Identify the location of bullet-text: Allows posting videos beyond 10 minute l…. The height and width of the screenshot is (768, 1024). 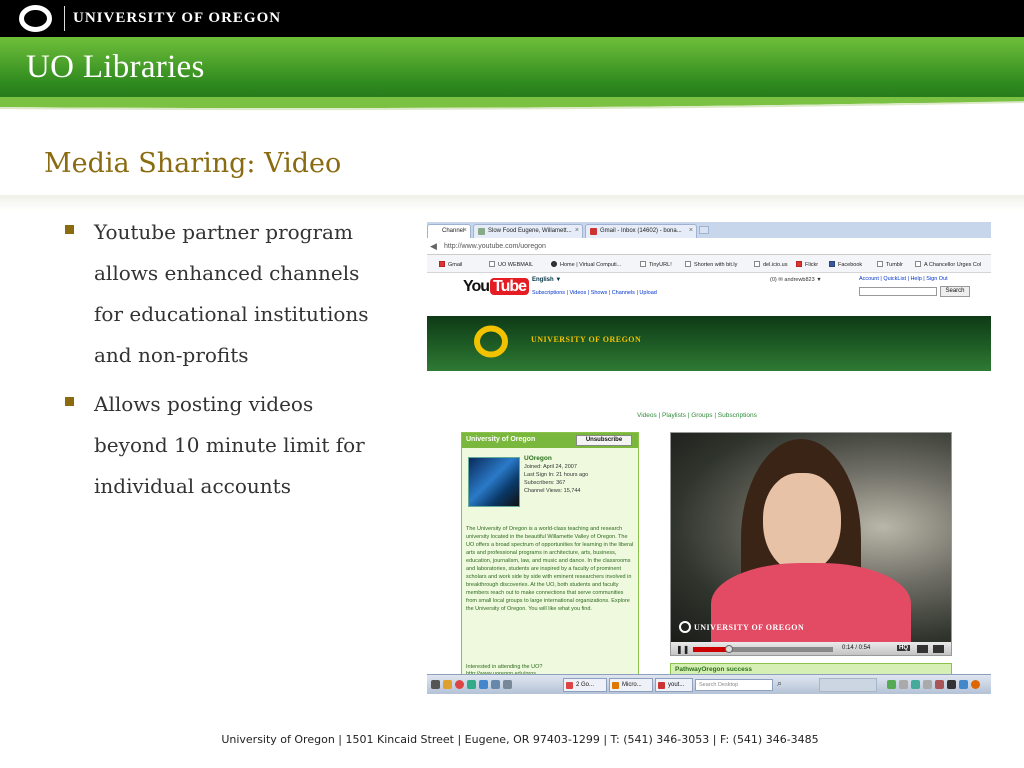
(229, 445).